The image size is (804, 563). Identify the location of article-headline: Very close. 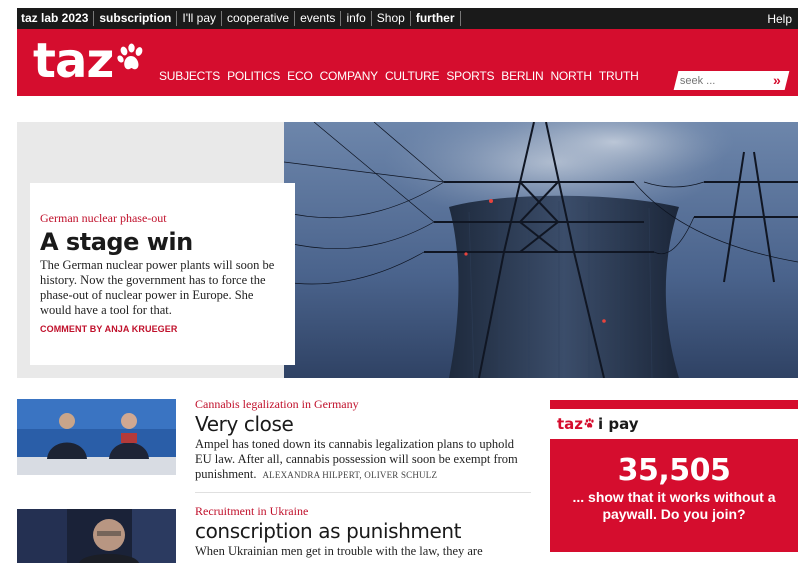
(360, 424).